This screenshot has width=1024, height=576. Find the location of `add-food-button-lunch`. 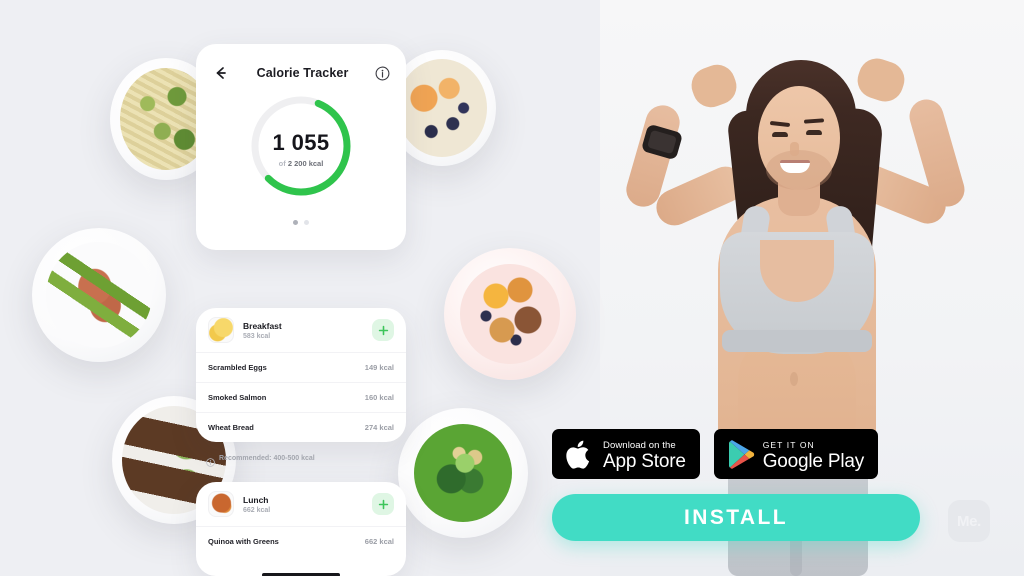

add-food-button-lunch is located at coordinates (383, 504).